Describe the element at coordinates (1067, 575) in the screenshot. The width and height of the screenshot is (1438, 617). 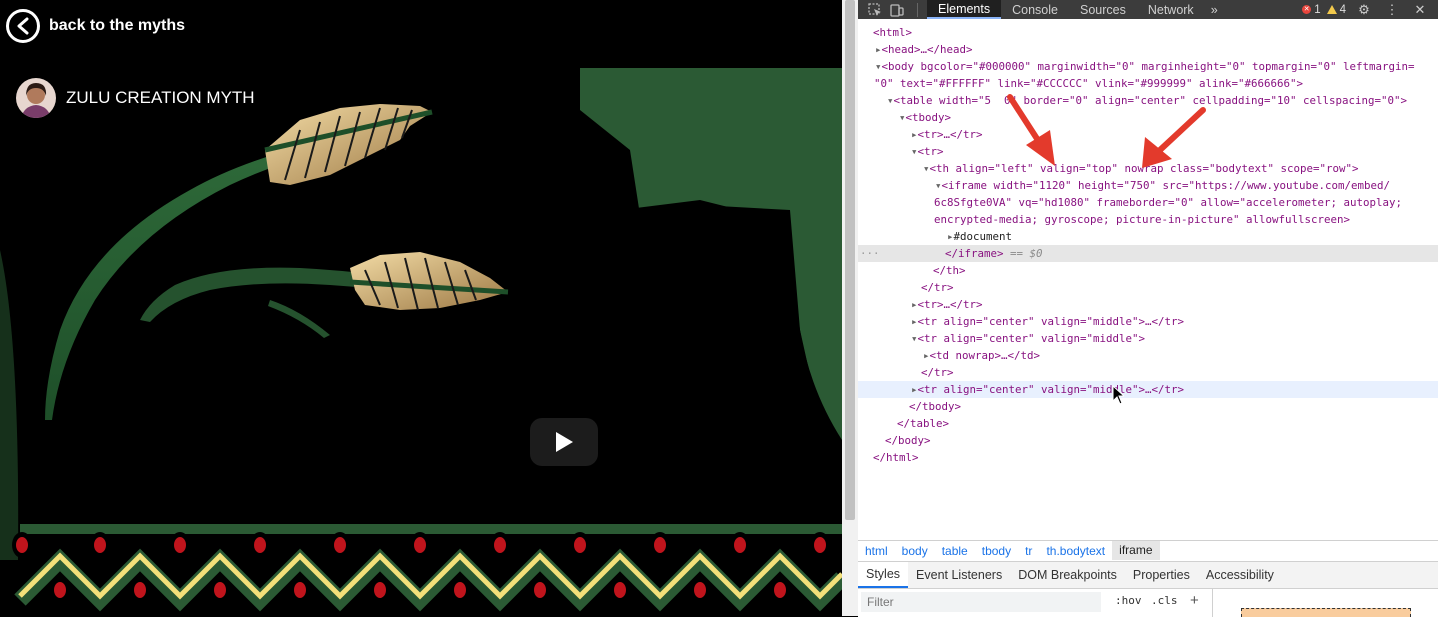
I see `tab-dom-breakpoints: DOM Breakpoints` at that location.